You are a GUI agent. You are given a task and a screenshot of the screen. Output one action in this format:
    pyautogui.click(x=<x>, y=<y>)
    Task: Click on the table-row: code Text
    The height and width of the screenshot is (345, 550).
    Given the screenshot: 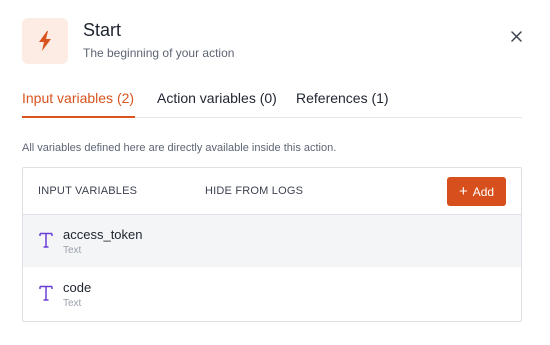 What is the action you would take?
    pyautogui.click(x=272, y=294)
    